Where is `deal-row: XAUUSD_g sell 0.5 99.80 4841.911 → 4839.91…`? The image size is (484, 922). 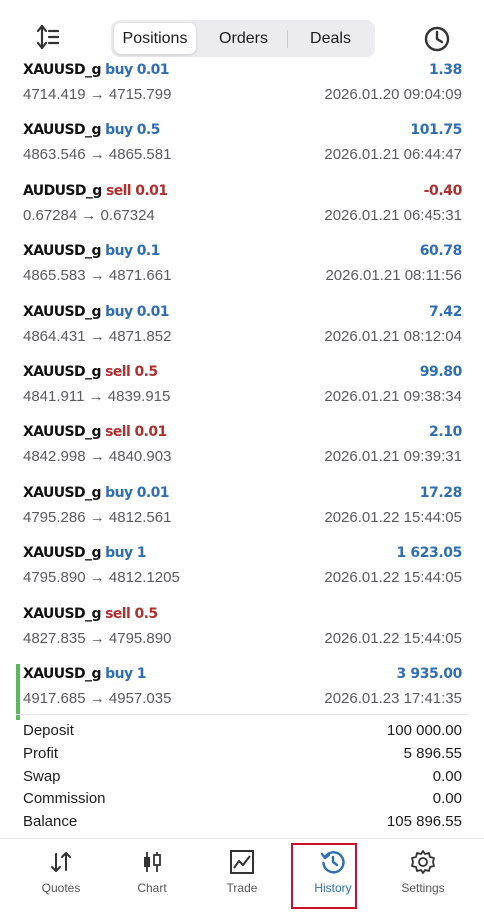 deal-row: XAUUSD_g sell 0.5 99.80 4841.911 → 4839.91… is located at coordinates (242, 392).